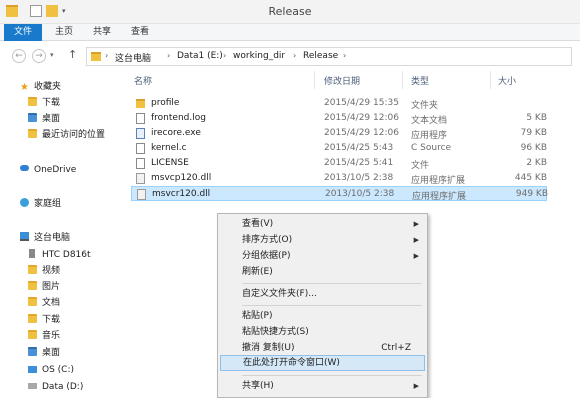 This screenshot has height=398, width=580. I want to click on nav-label: 桌面, so click(51, 353).